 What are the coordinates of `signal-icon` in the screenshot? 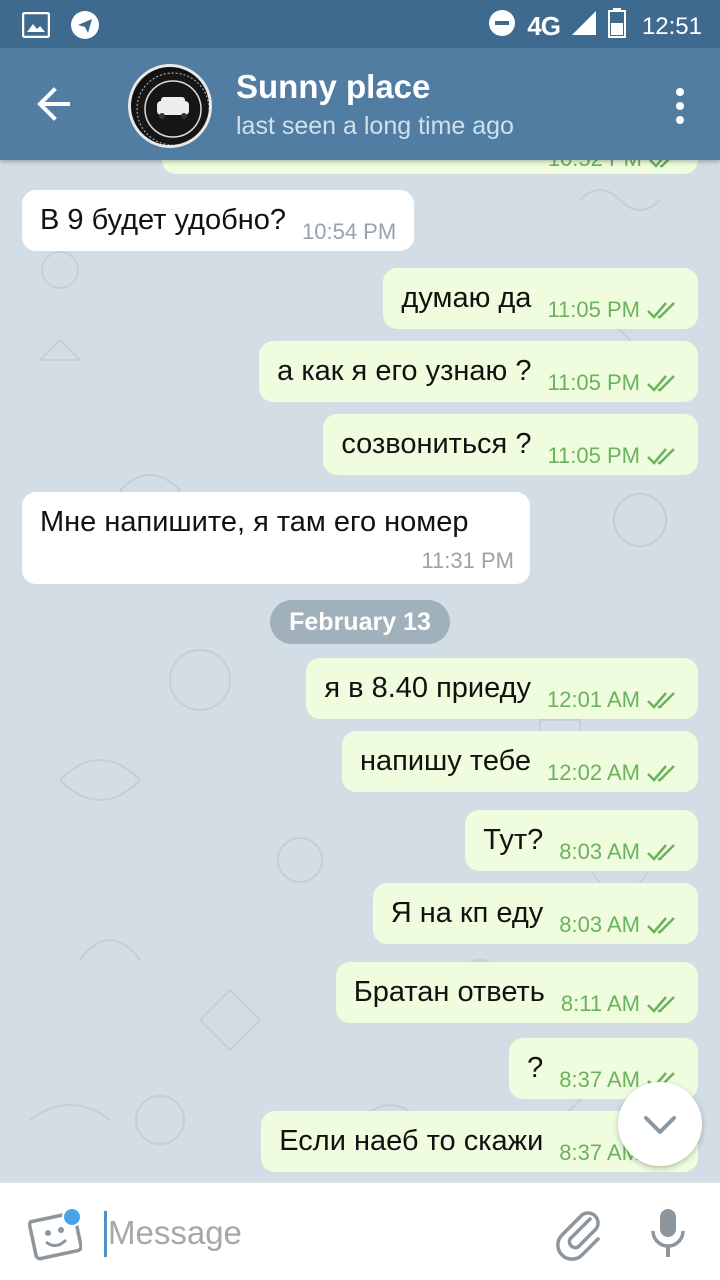 It's located at (584, 26).